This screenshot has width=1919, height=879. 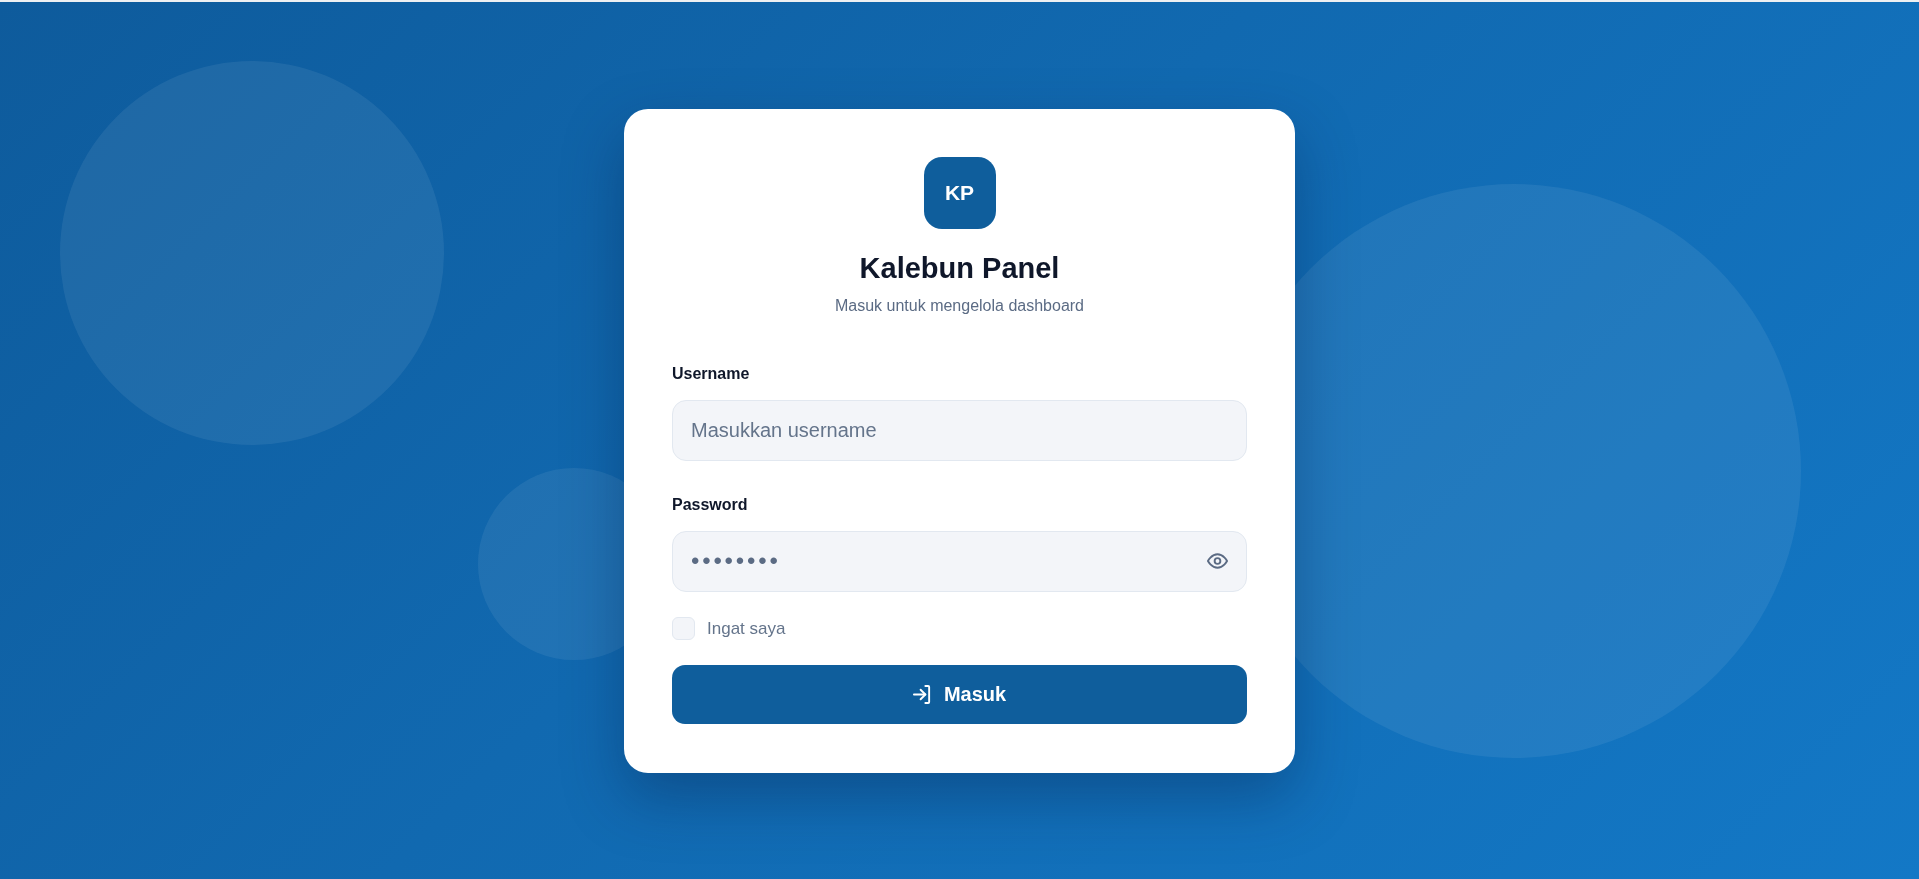 I want to click on username-field: Masukkan username, so click(x=959, y=430).